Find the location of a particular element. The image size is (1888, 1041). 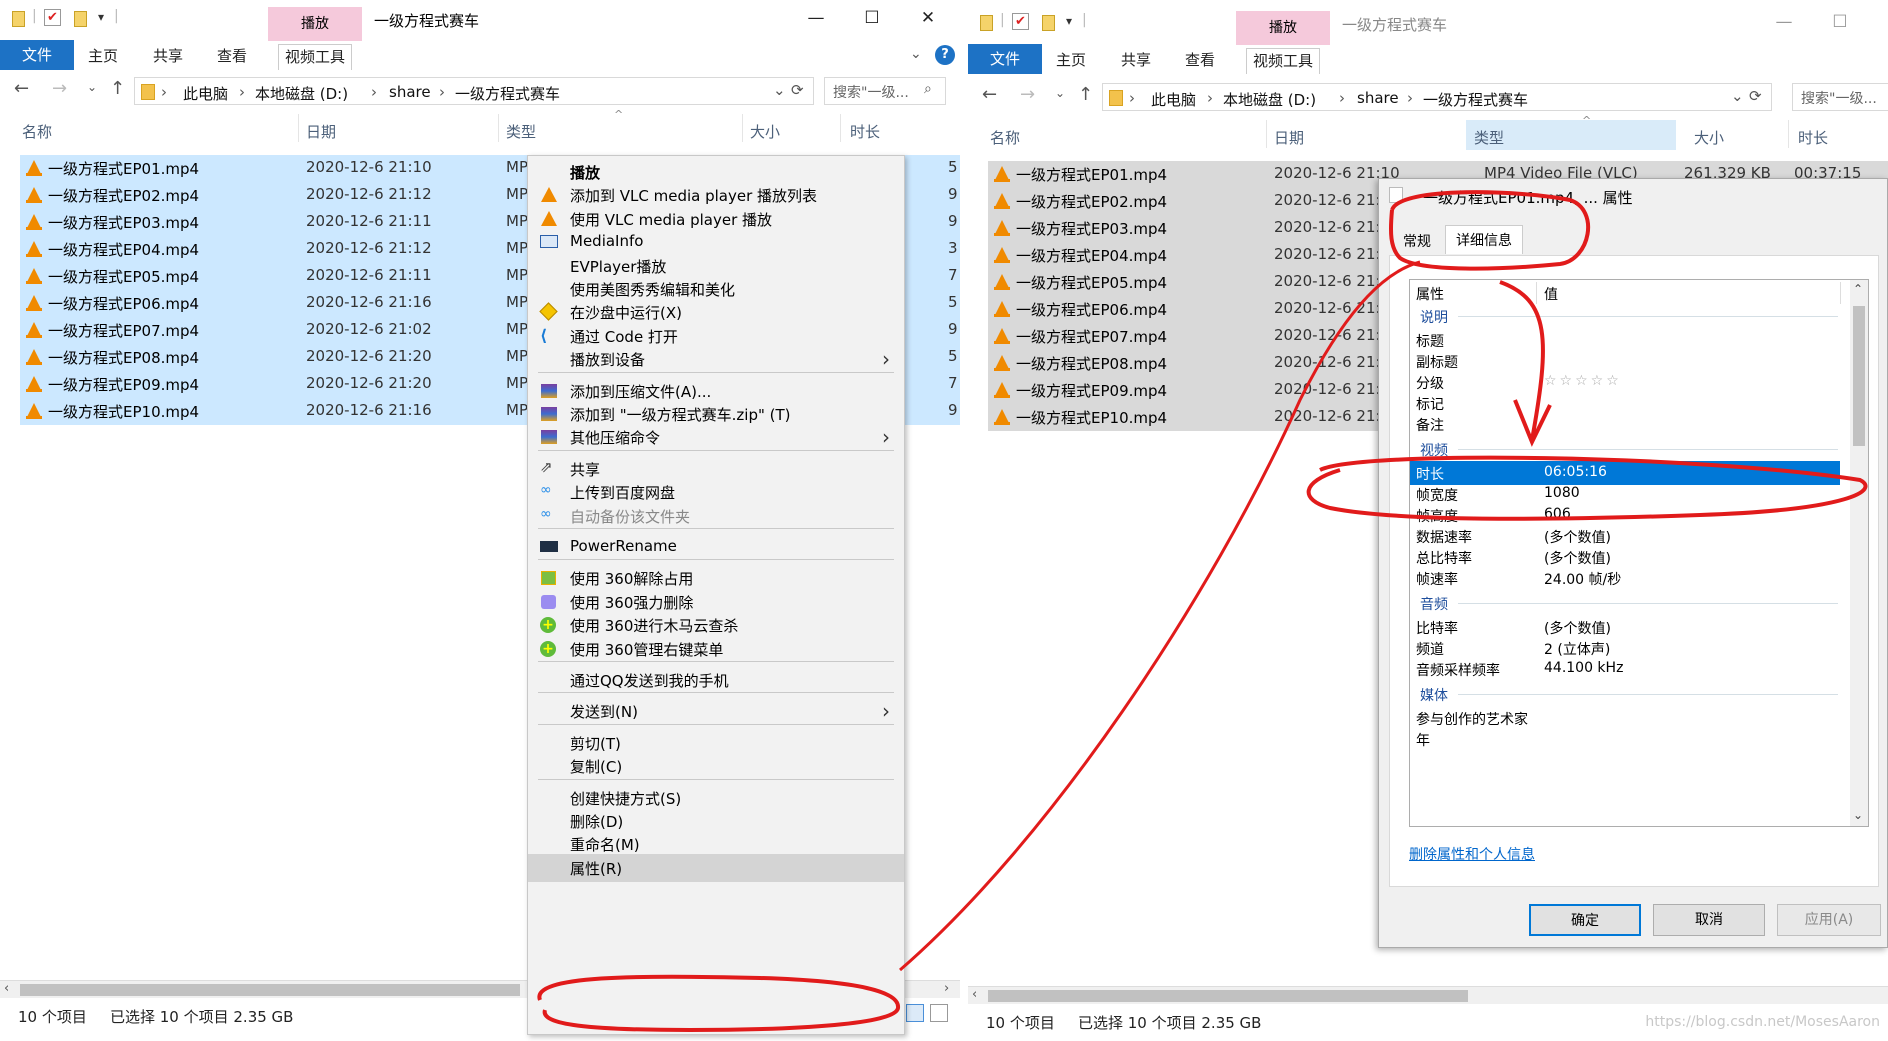

menu-item-28: 属性(R) is located at coordinates (716, 867).